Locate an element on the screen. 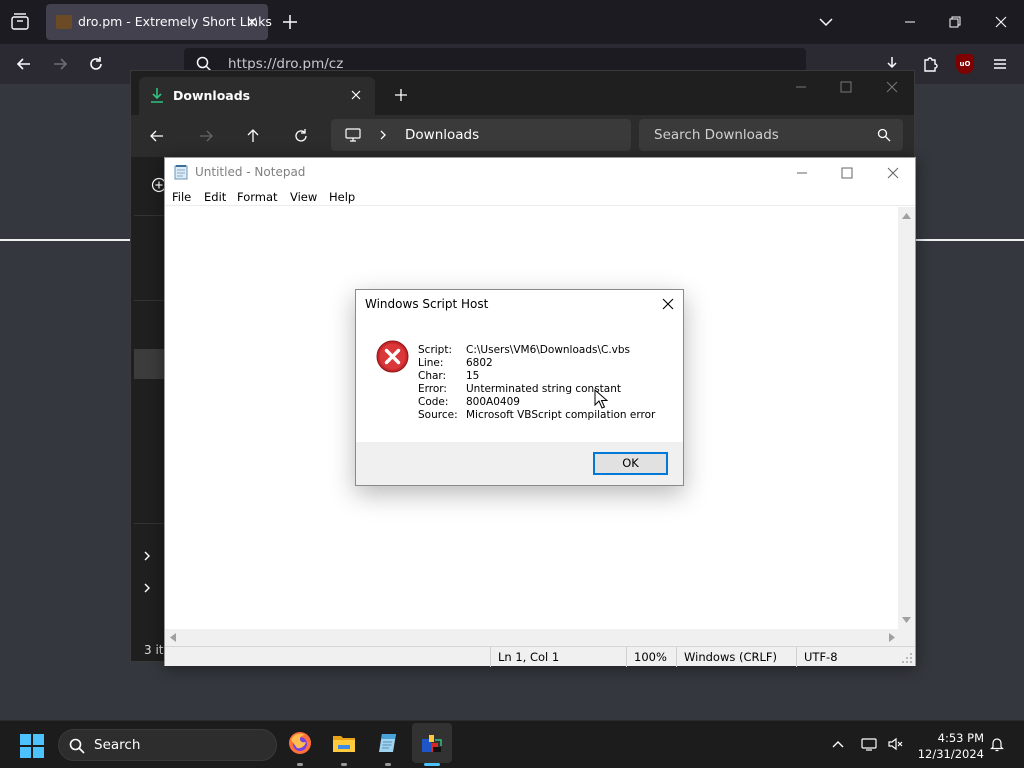 The image size is (1024, 768). menu-help: Help is located at coordinates (342, 197).